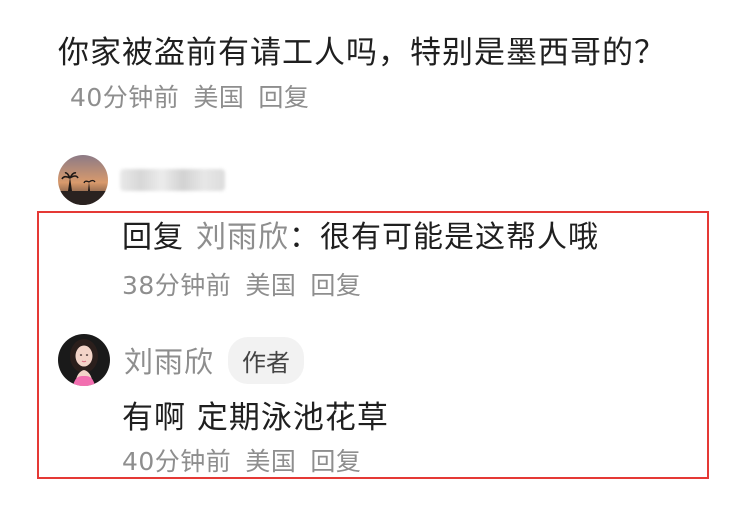  What do you see at coordinates (271, 461) in the screenshot?
I see `author-reply-location: 美国` at bounding box center [271, 461].